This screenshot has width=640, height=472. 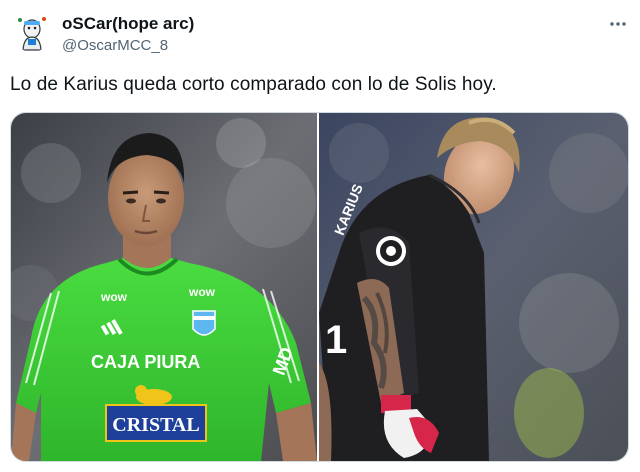 I want to click on avatar, so click(x=32, y=32).